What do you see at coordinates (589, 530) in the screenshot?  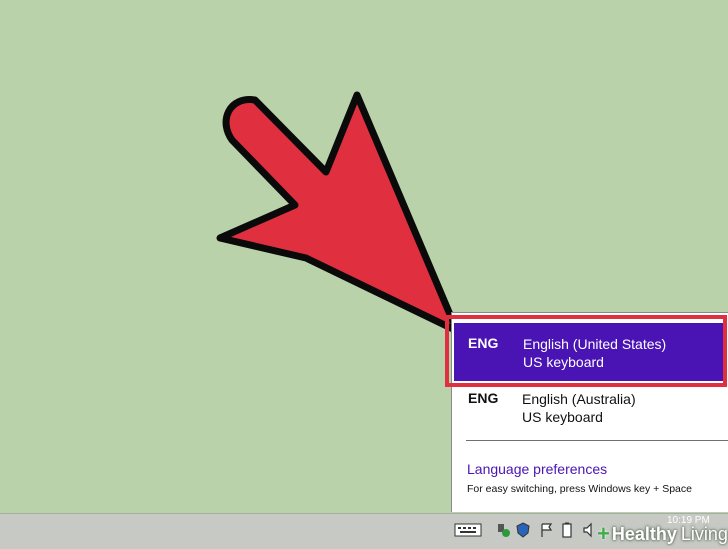 I see `volume-icon` at bounding box center [589, 530].